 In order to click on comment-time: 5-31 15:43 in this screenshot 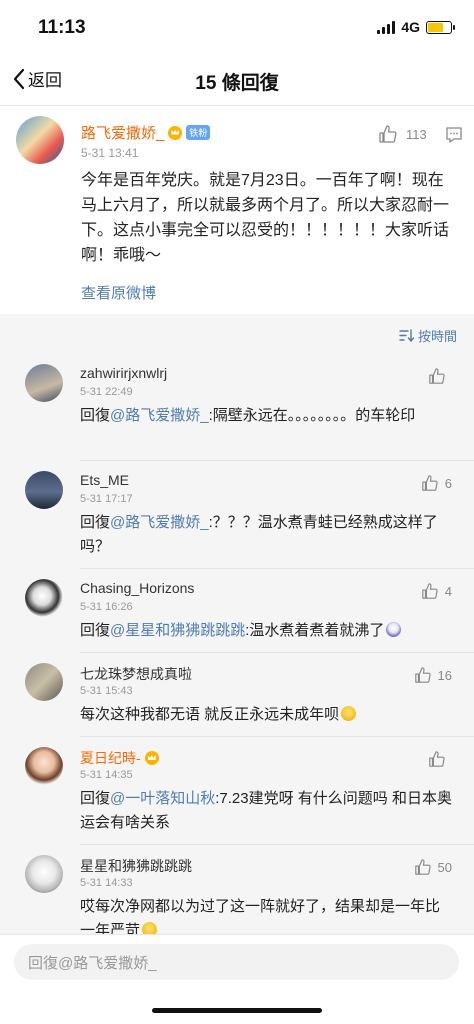, I will do `click(106, 691)`.